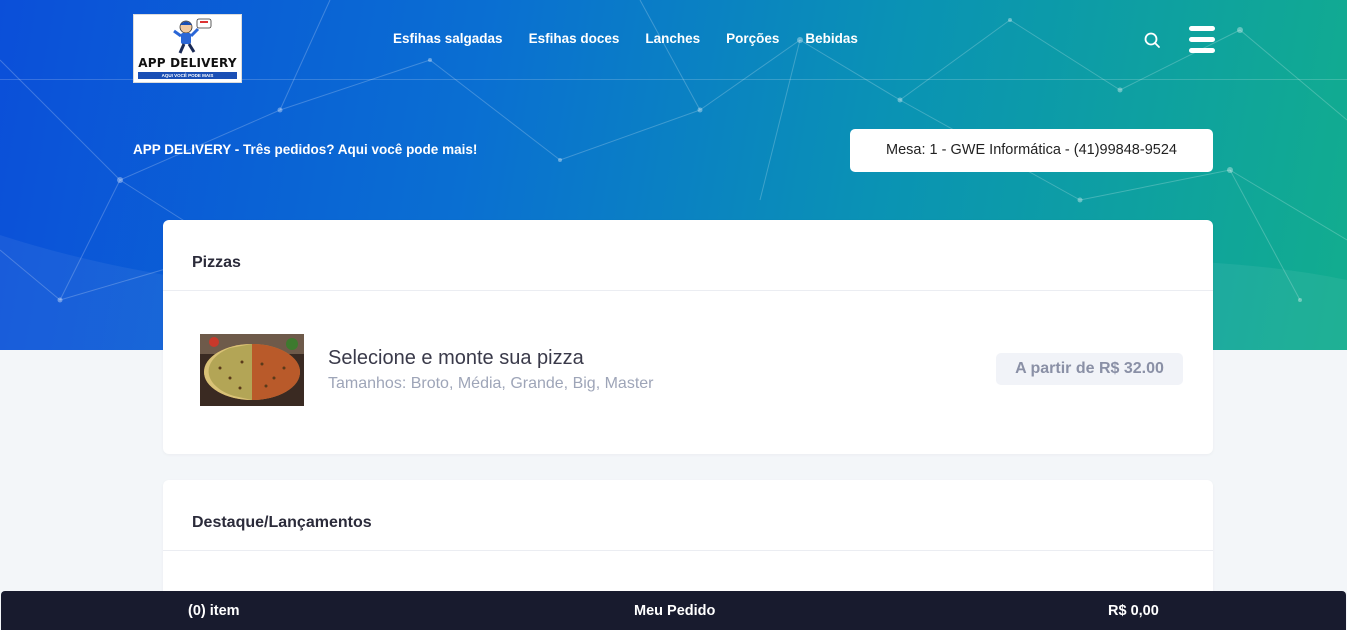 The width and height of the screenshot is (1347, 630). Describe the element at coordinates (214, 611) in the screenshot. I see `order-item-count: (0) item` at that location.